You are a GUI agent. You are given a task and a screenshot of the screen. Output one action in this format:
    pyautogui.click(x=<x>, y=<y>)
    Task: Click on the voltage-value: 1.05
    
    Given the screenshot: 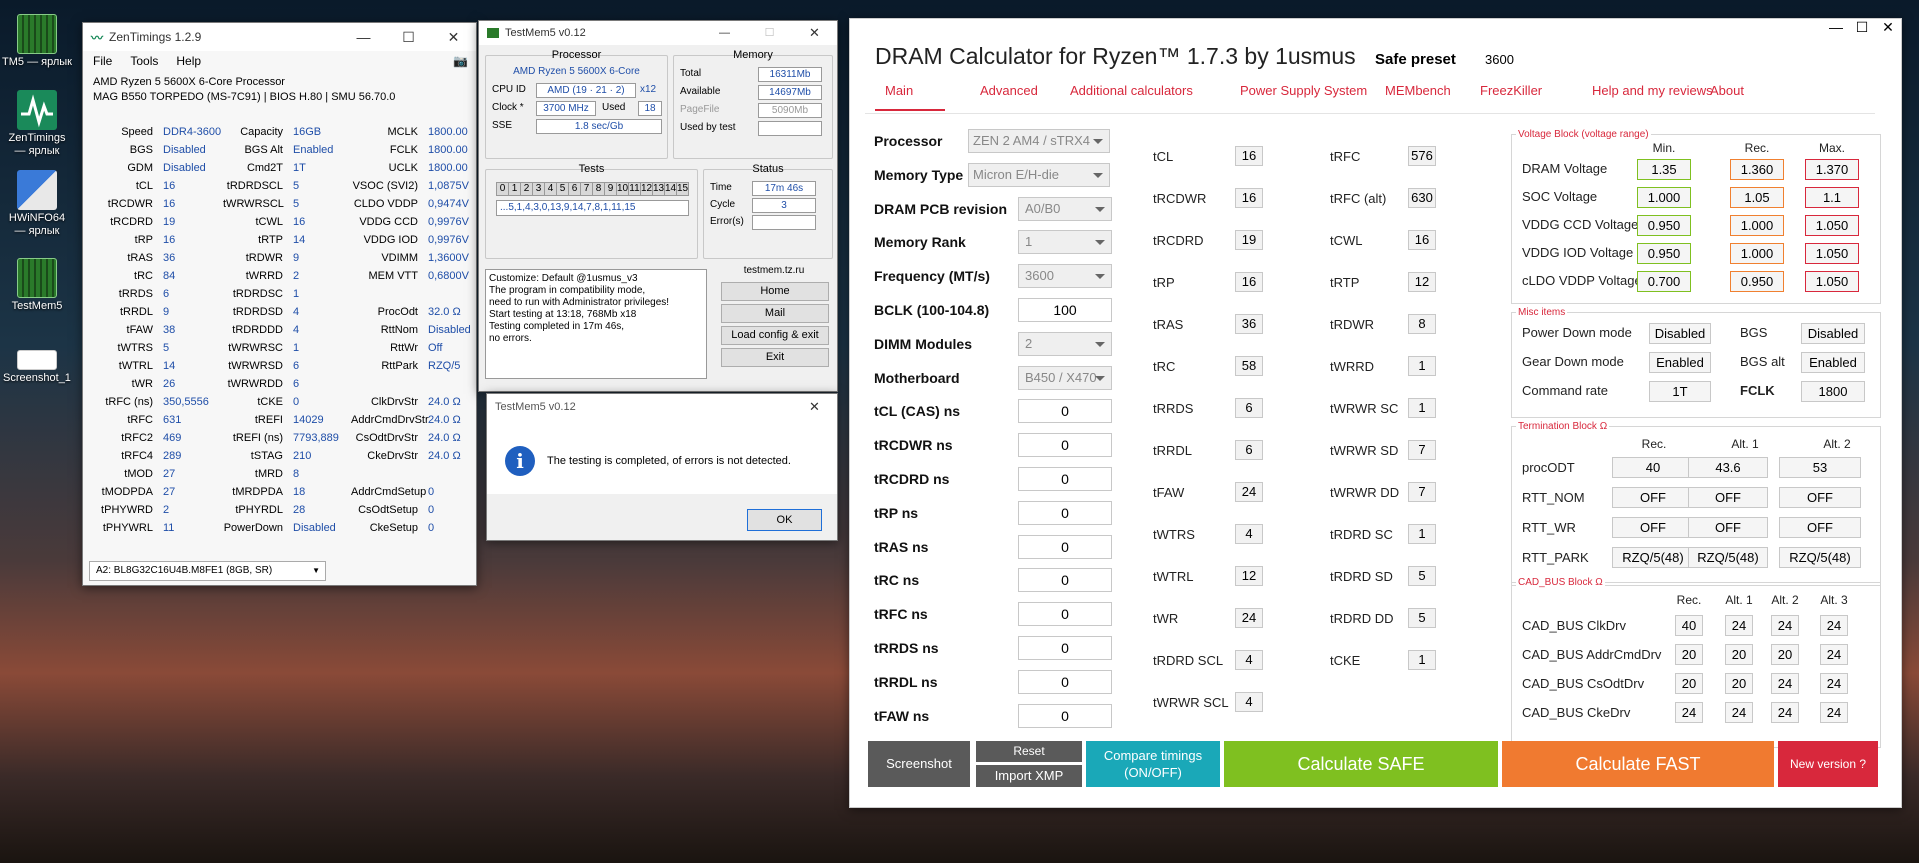 What is the action you would take?
    pyautogui.click(x=1757, y=197)
    